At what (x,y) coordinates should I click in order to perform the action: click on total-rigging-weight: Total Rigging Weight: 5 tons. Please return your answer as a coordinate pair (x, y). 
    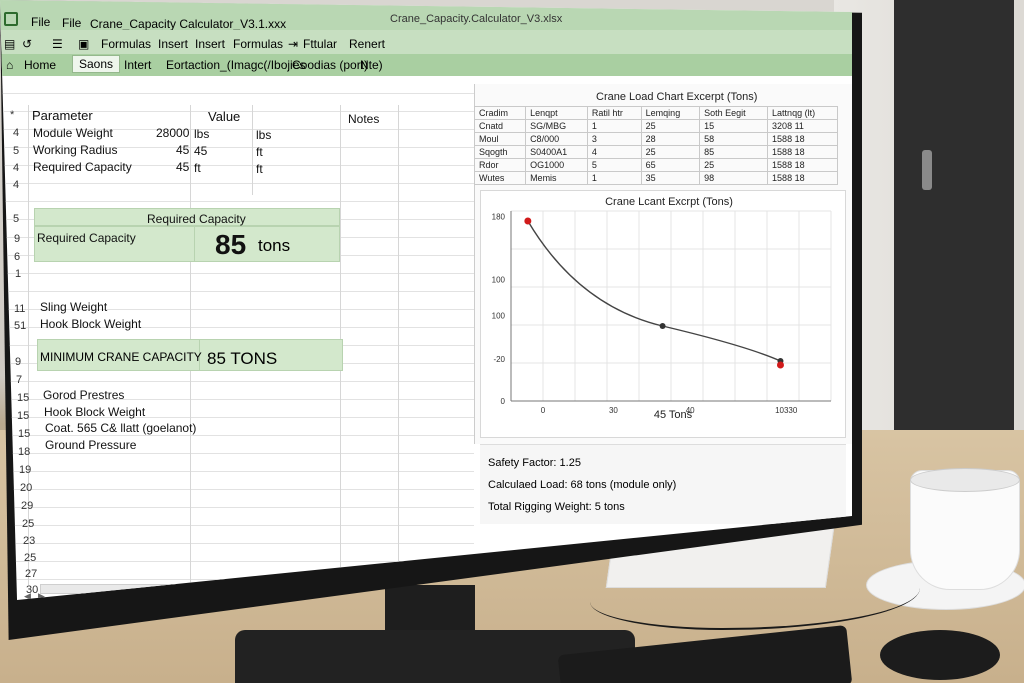
    Looking at the image, I should click on (556, 507).